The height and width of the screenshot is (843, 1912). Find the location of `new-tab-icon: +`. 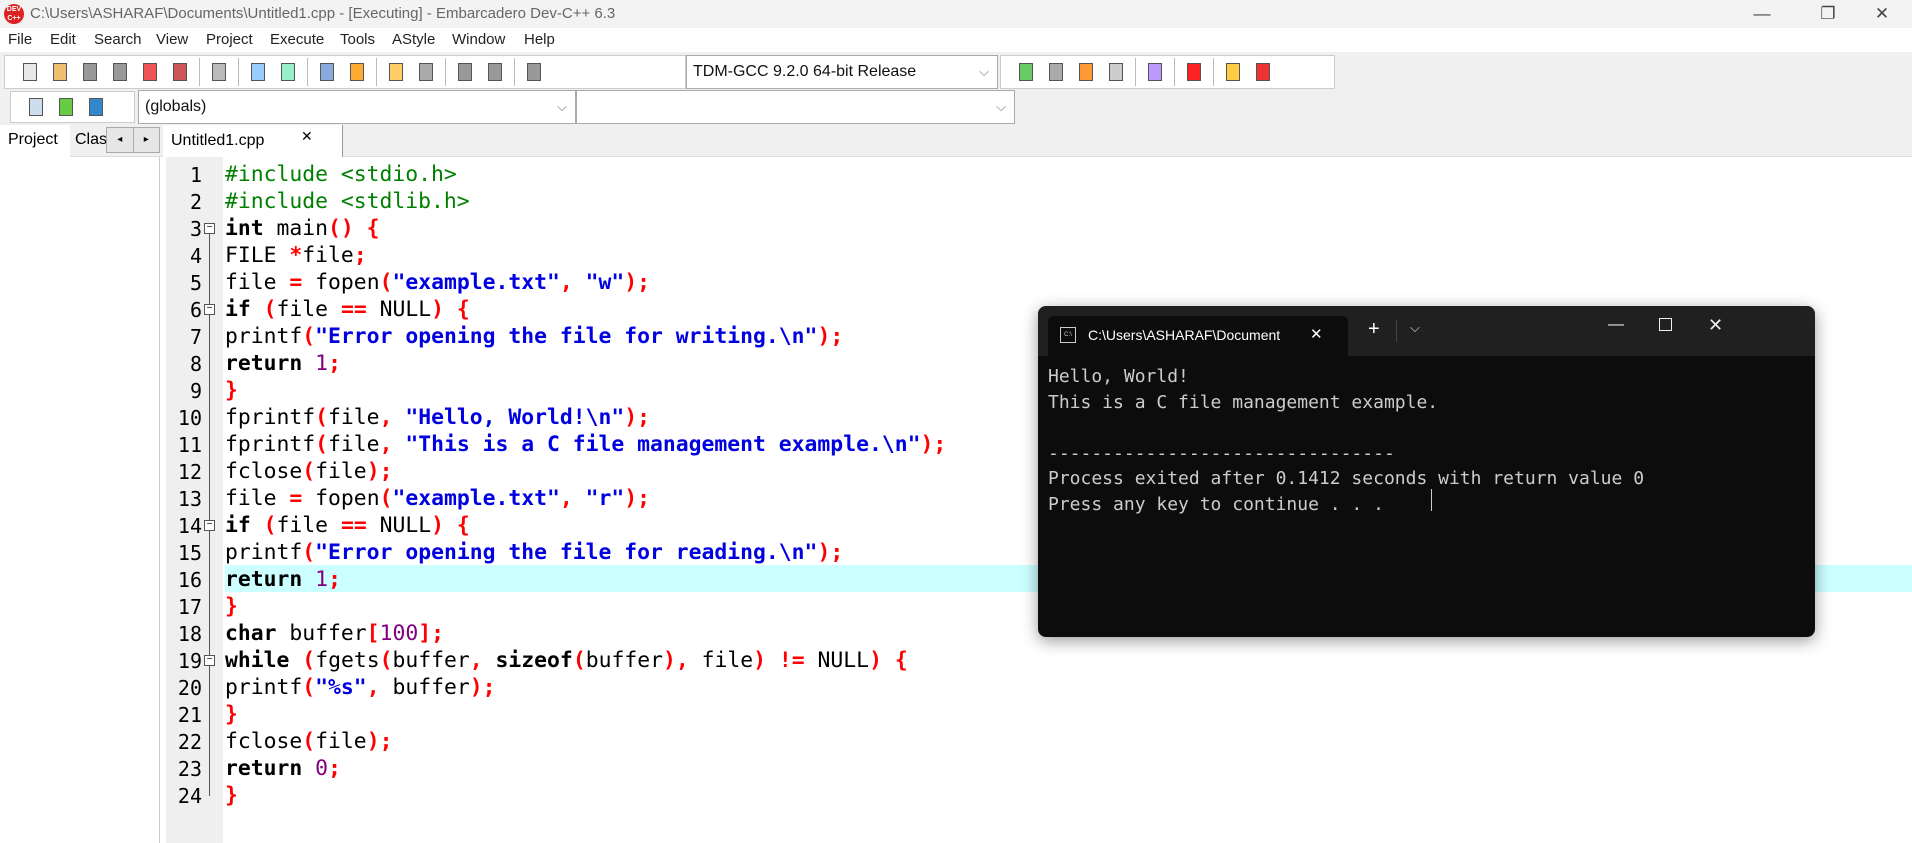

new-tab-icon: + is located at coordinates (1374, 329).